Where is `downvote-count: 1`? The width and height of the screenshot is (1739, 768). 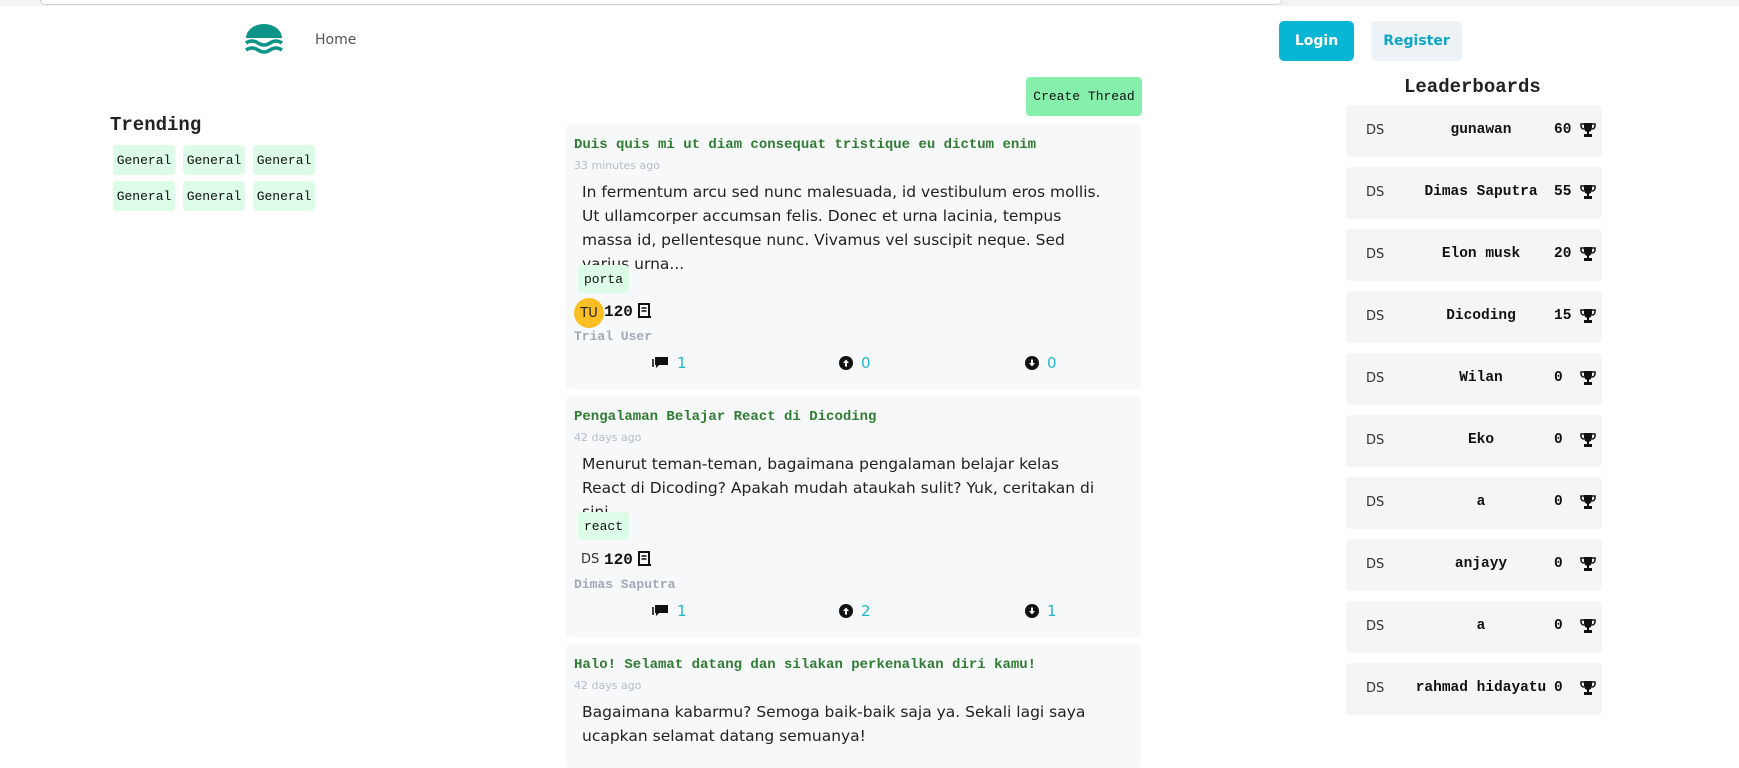
downvote-count: 1 is located at coordinates (1052, 611).